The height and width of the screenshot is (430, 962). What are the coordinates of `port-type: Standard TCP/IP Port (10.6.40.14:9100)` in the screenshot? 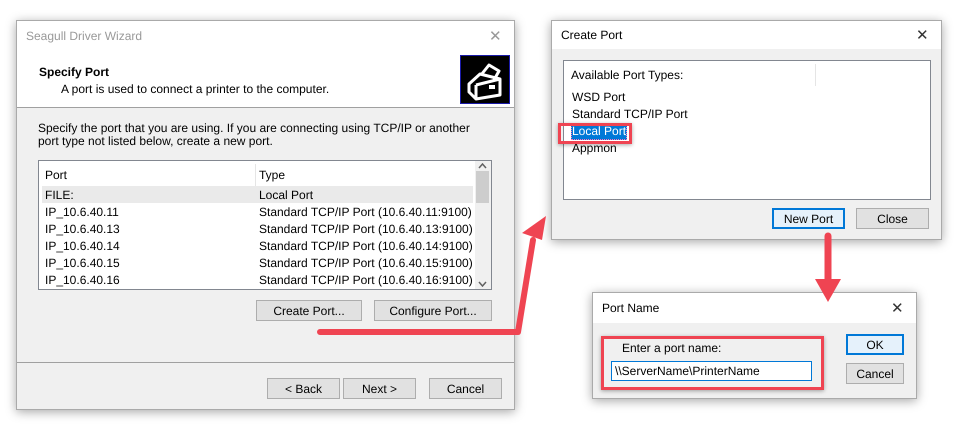 It's located at (365, 245).